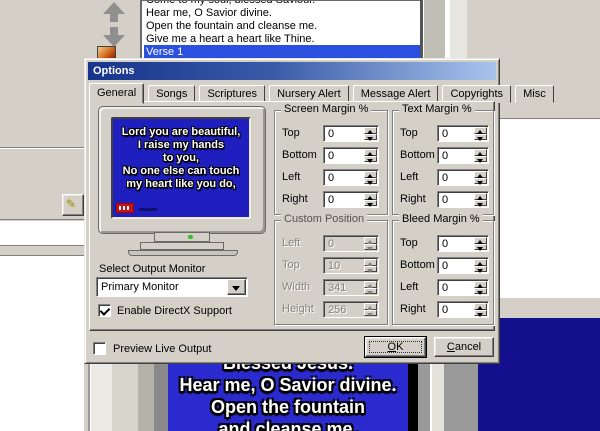  I want to click on panel-strip, so click(458, 29).